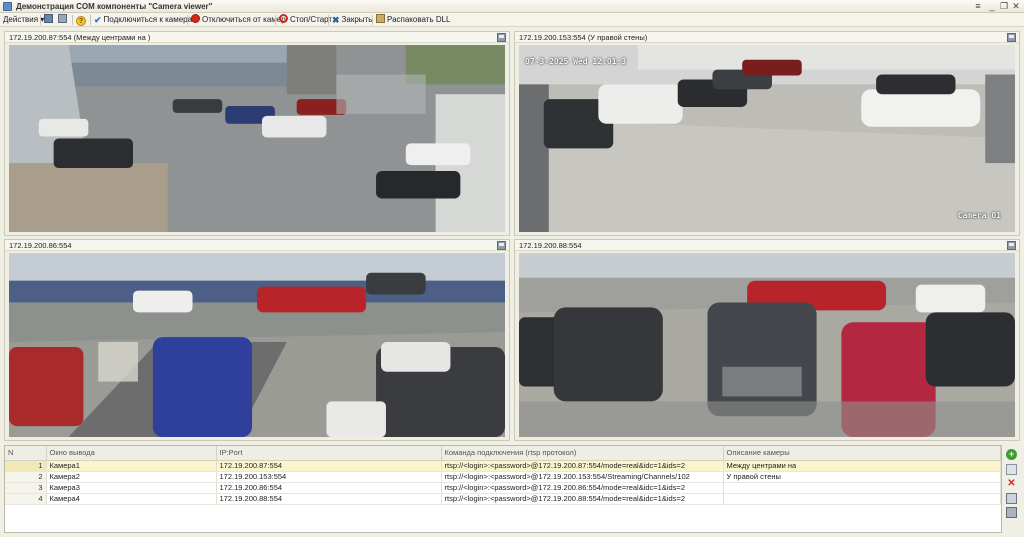 The height and width of the screenshot is (537, 1024). What do you see at coordinates (329, 466) in the screenshot?
I see `cell-ip: 172.19.200.87:554` at bounding box center [329, 466].